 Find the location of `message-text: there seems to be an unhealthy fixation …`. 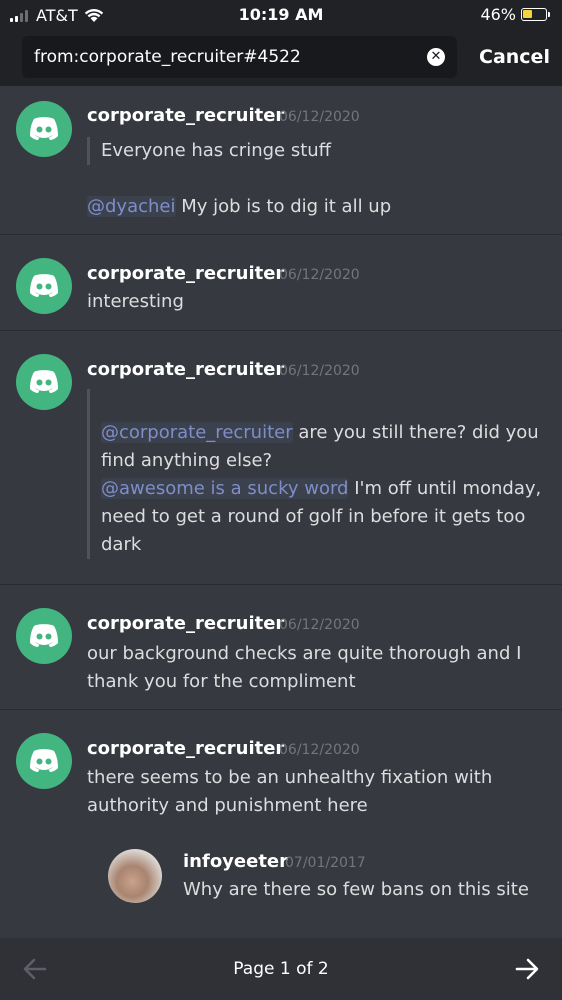

message-text: there seems to be an unhealthy fixation … is located at coordinates (290, 777).